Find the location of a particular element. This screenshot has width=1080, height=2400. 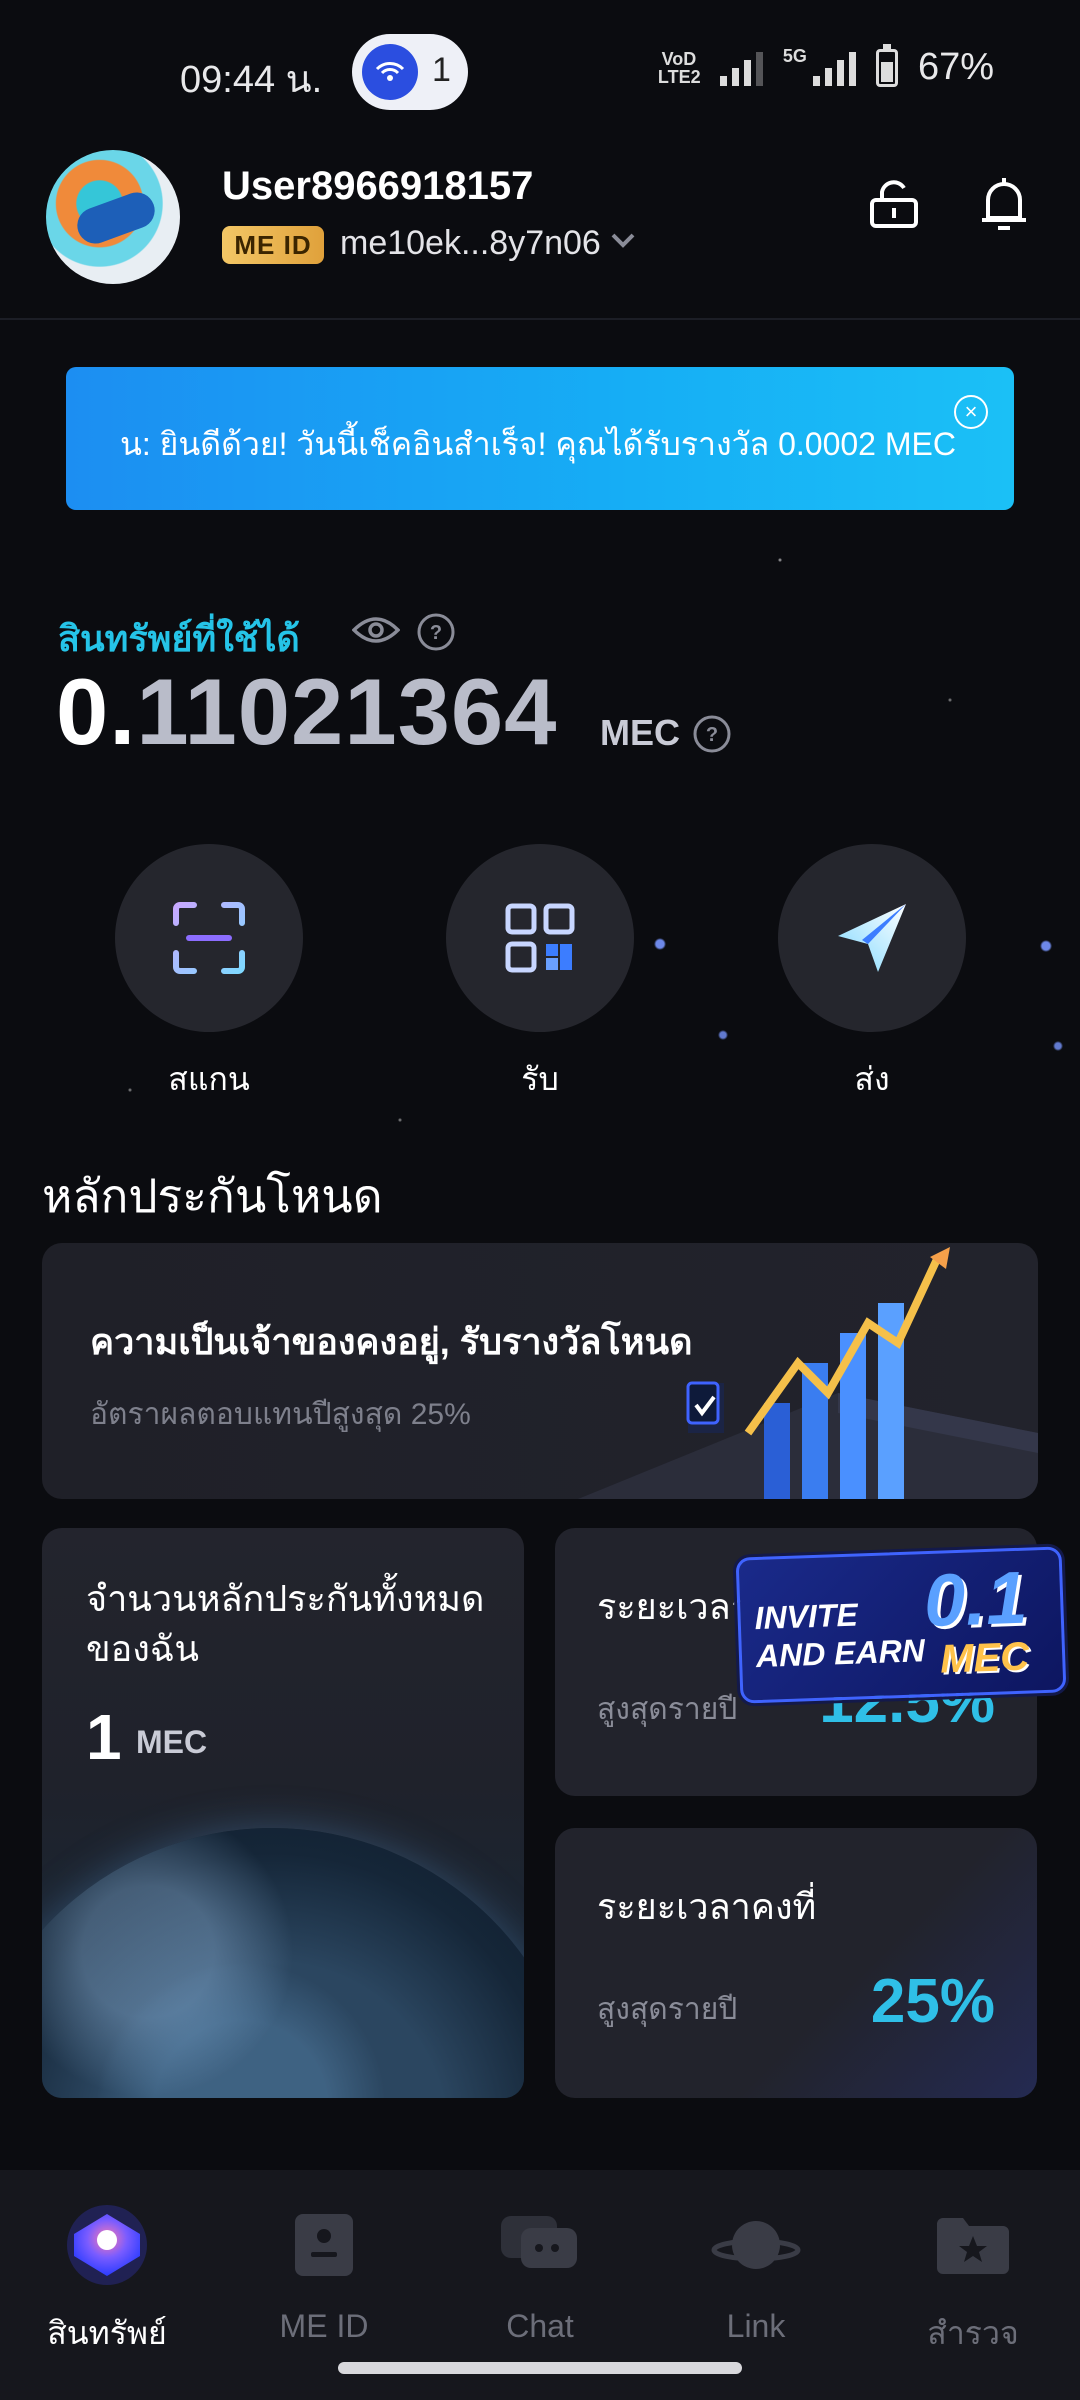

network-5g-label: 5G is located at coordinates (794, 56).